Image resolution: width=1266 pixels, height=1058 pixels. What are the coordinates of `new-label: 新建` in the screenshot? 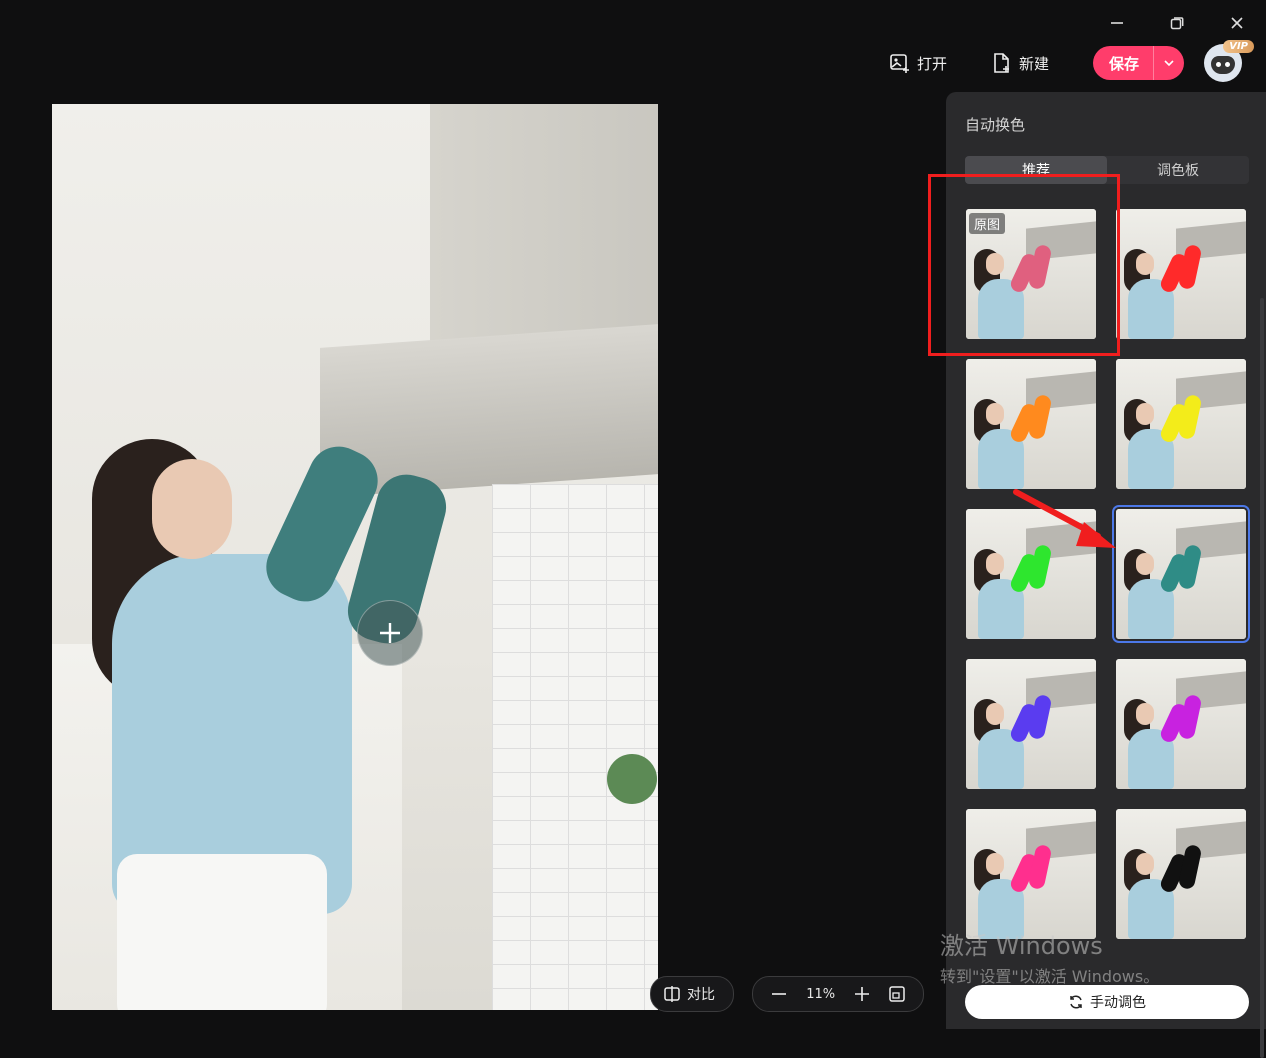 It's located at (1033, 63).